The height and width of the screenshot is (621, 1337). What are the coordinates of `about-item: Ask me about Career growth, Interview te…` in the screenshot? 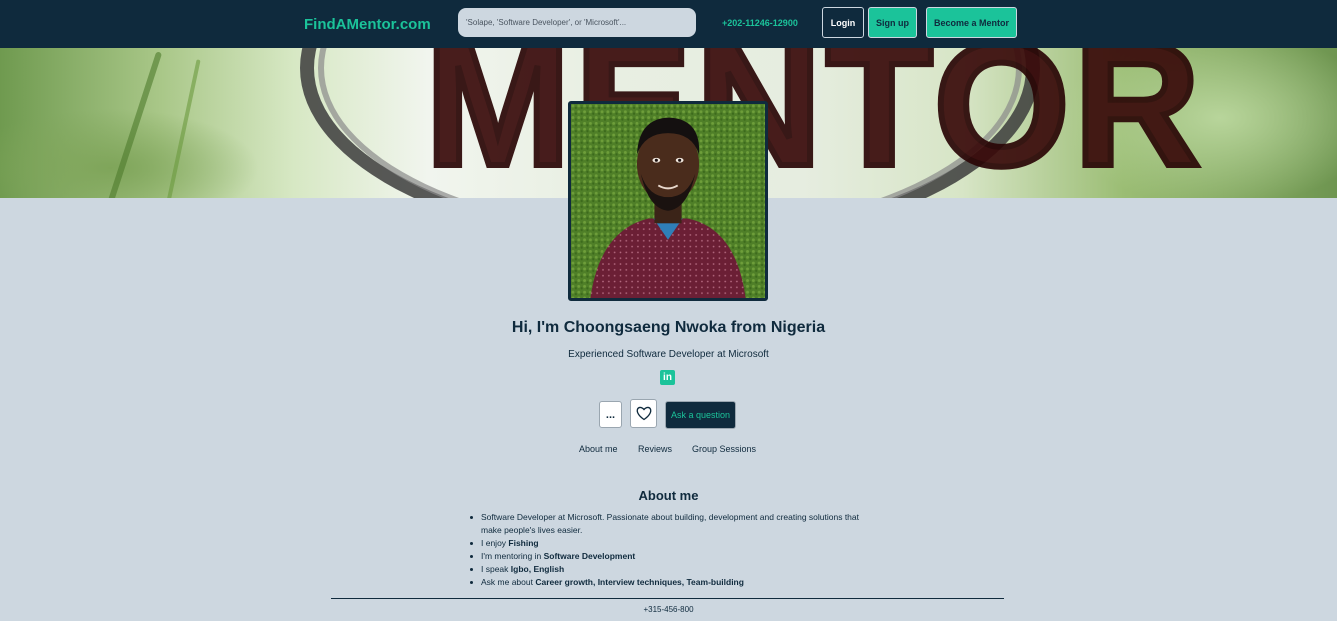 It's located at (670, 582).